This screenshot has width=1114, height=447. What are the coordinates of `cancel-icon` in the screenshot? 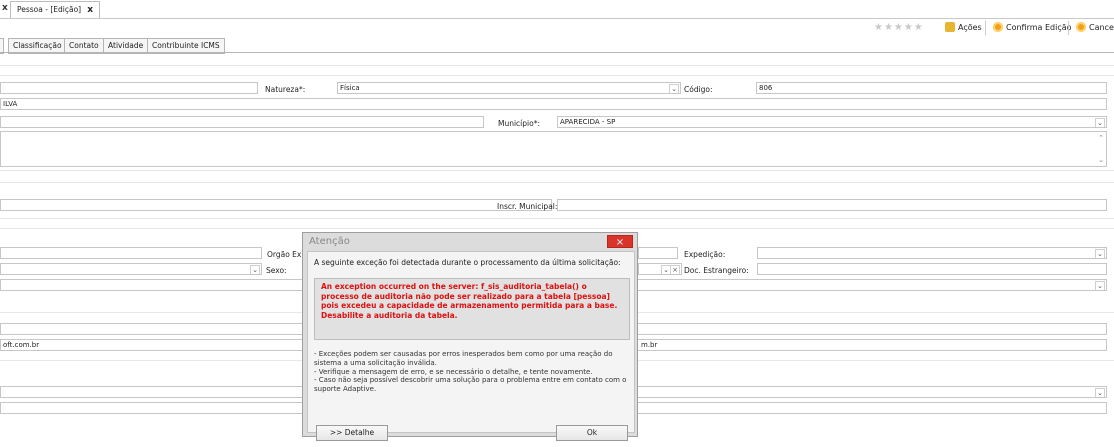 It's located at (1081, 27).